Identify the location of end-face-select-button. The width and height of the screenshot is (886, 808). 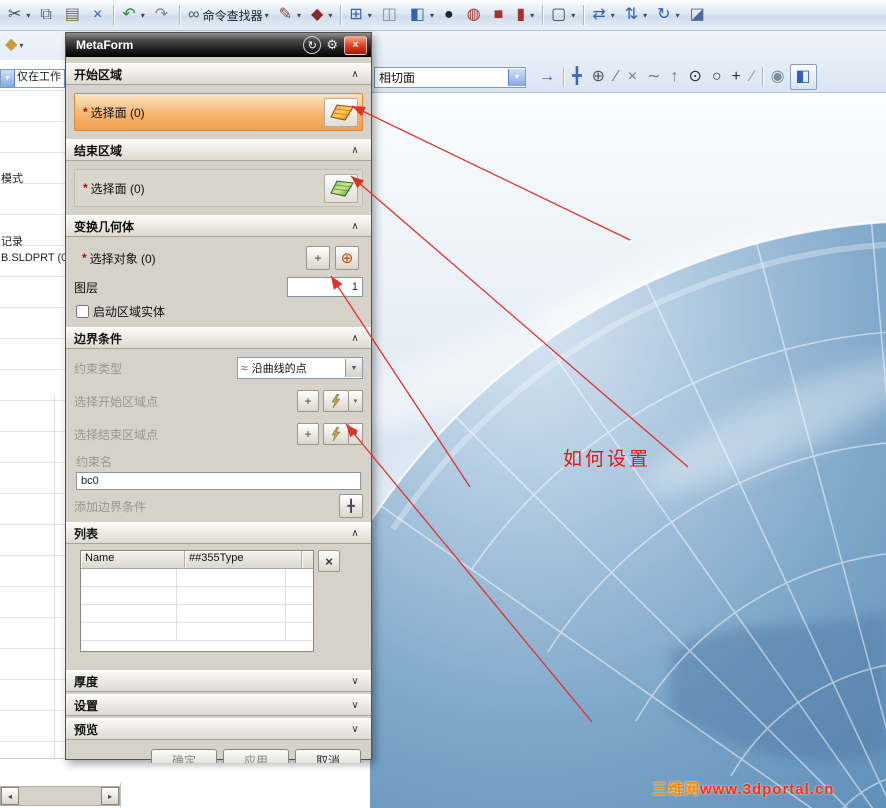
(341, 188).